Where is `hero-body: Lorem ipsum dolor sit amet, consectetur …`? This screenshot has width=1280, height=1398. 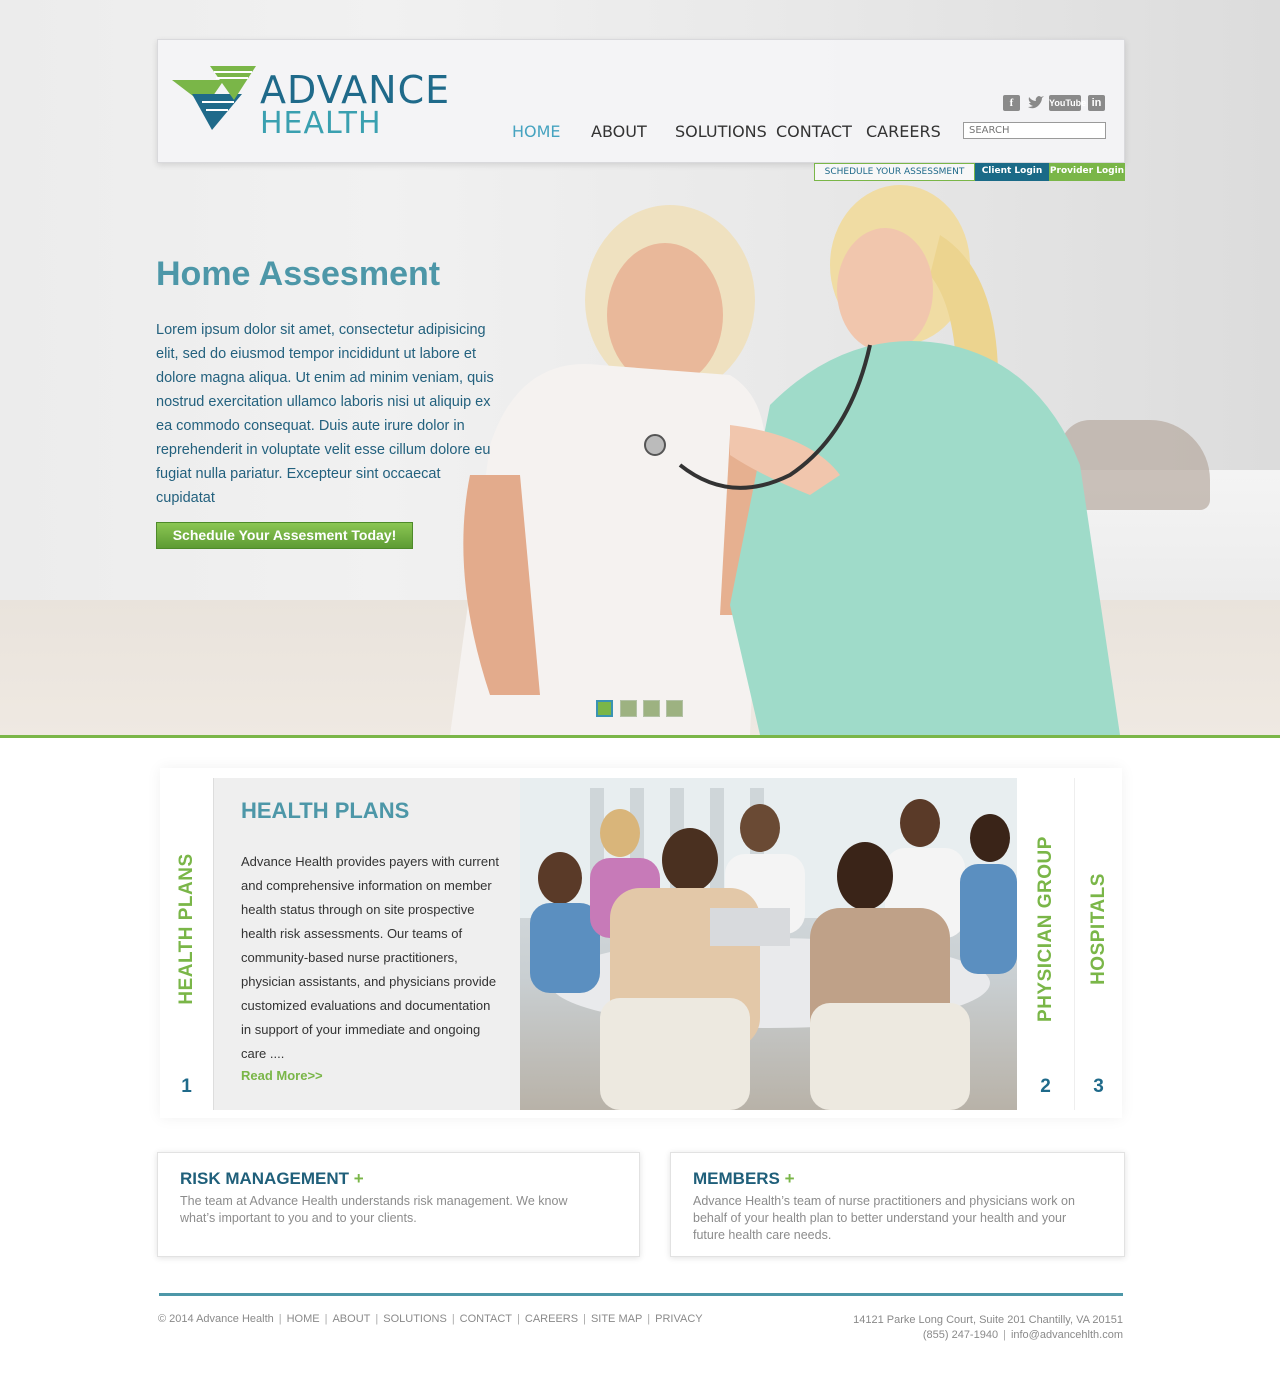 hero-body: Lorem ipsum dolor sit amet, consectetur … is located at coordinates (325, 414).